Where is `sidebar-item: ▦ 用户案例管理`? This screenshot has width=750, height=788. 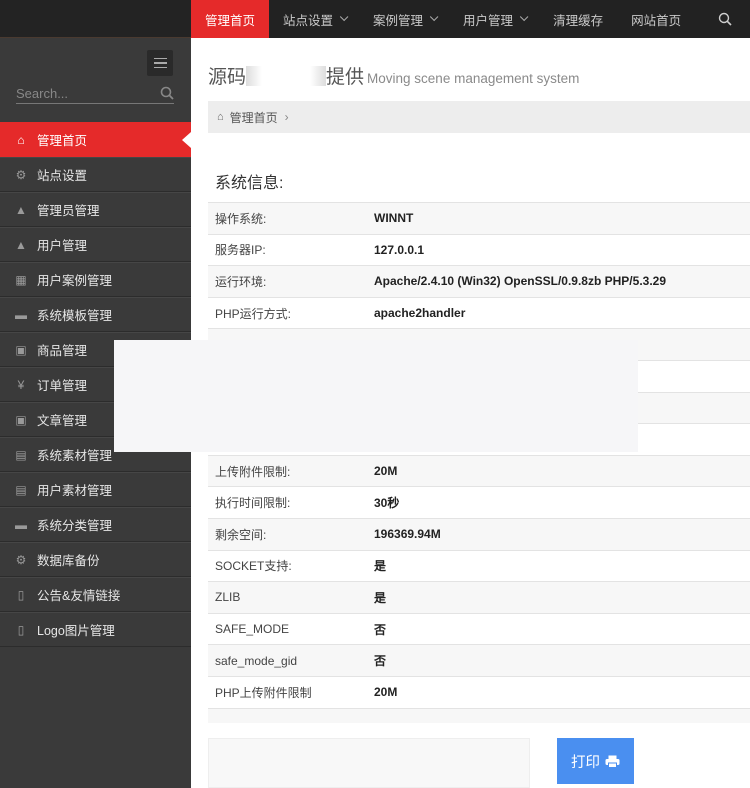
sidebar-item: ▦ 用户案例管理 is located at coordinates (95, 279).